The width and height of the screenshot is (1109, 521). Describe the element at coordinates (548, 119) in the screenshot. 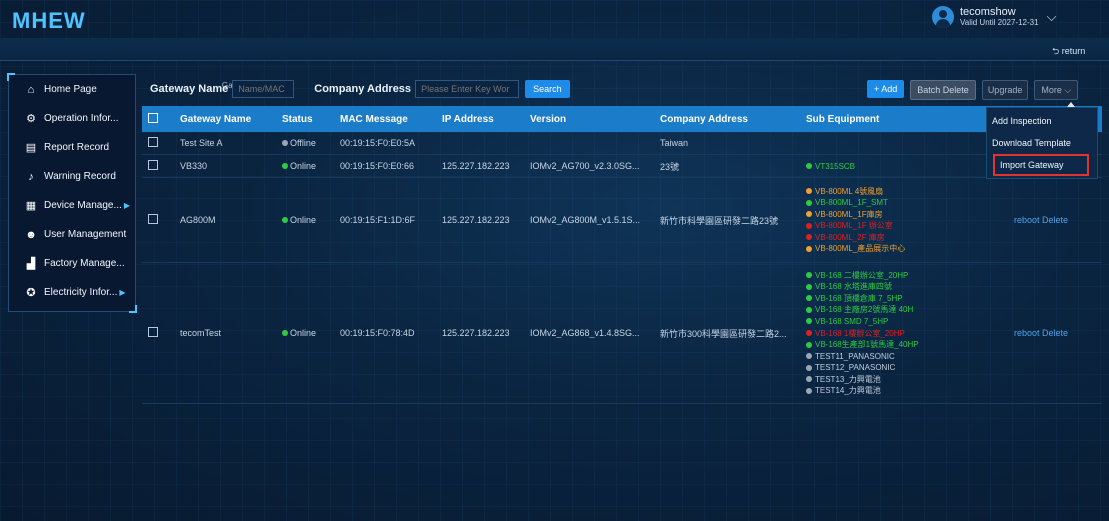

I see `header-version: Version` at that location.